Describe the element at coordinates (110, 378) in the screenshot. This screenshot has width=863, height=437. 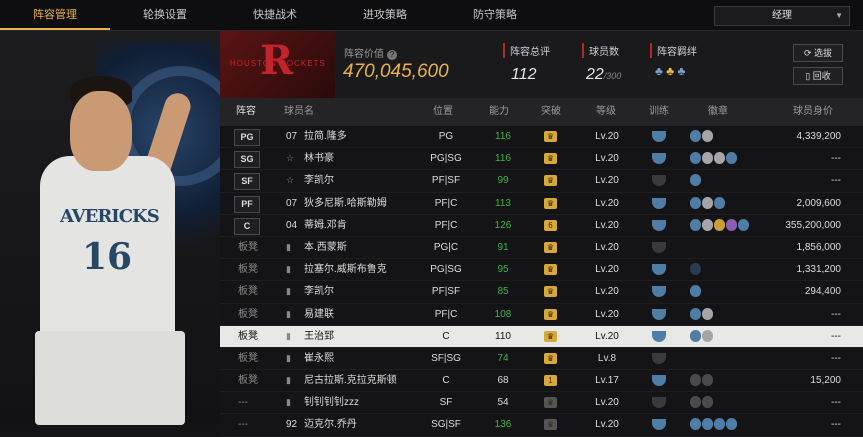
I see `player-shorts` at that location.